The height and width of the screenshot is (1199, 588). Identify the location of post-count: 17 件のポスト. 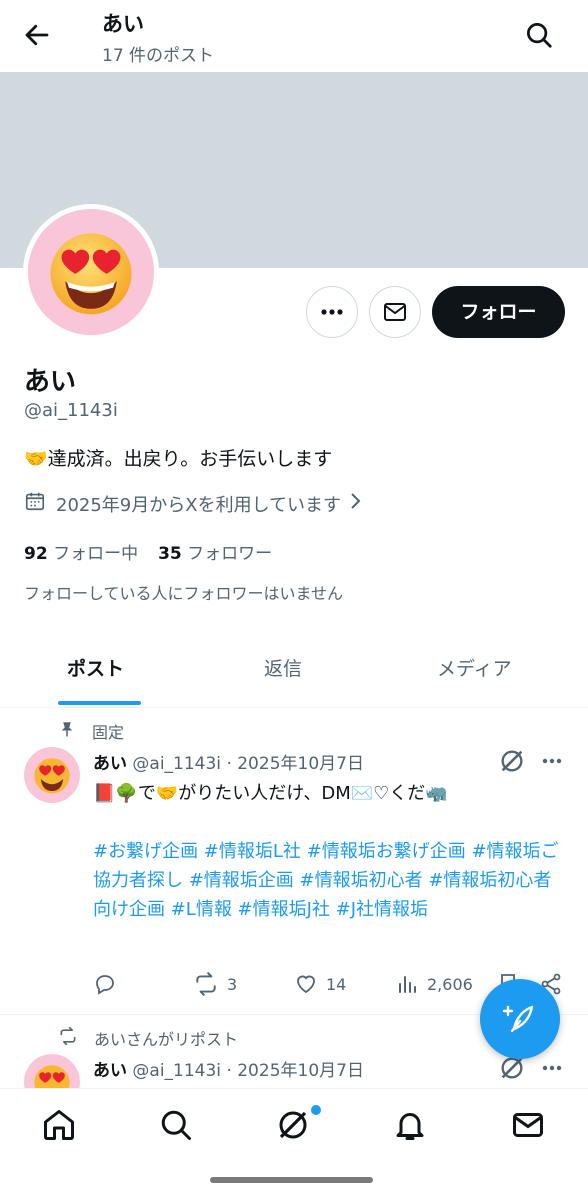
(158, 56).